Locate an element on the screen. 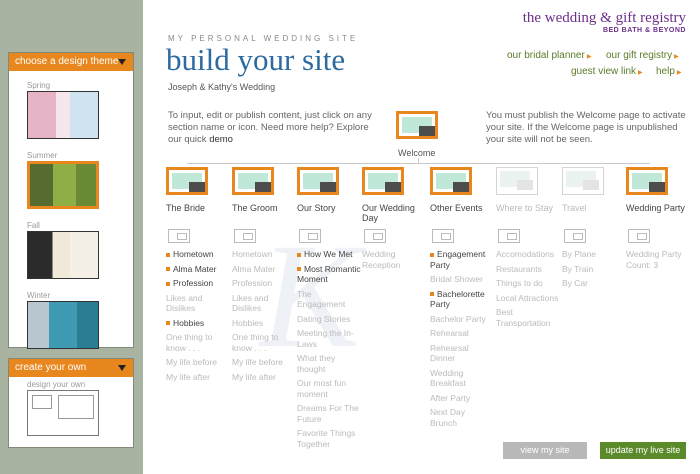 This screenshot has height=474, width=700. subsection-item: Wedding Party Count: 3 is located at coordinates (658, 259).